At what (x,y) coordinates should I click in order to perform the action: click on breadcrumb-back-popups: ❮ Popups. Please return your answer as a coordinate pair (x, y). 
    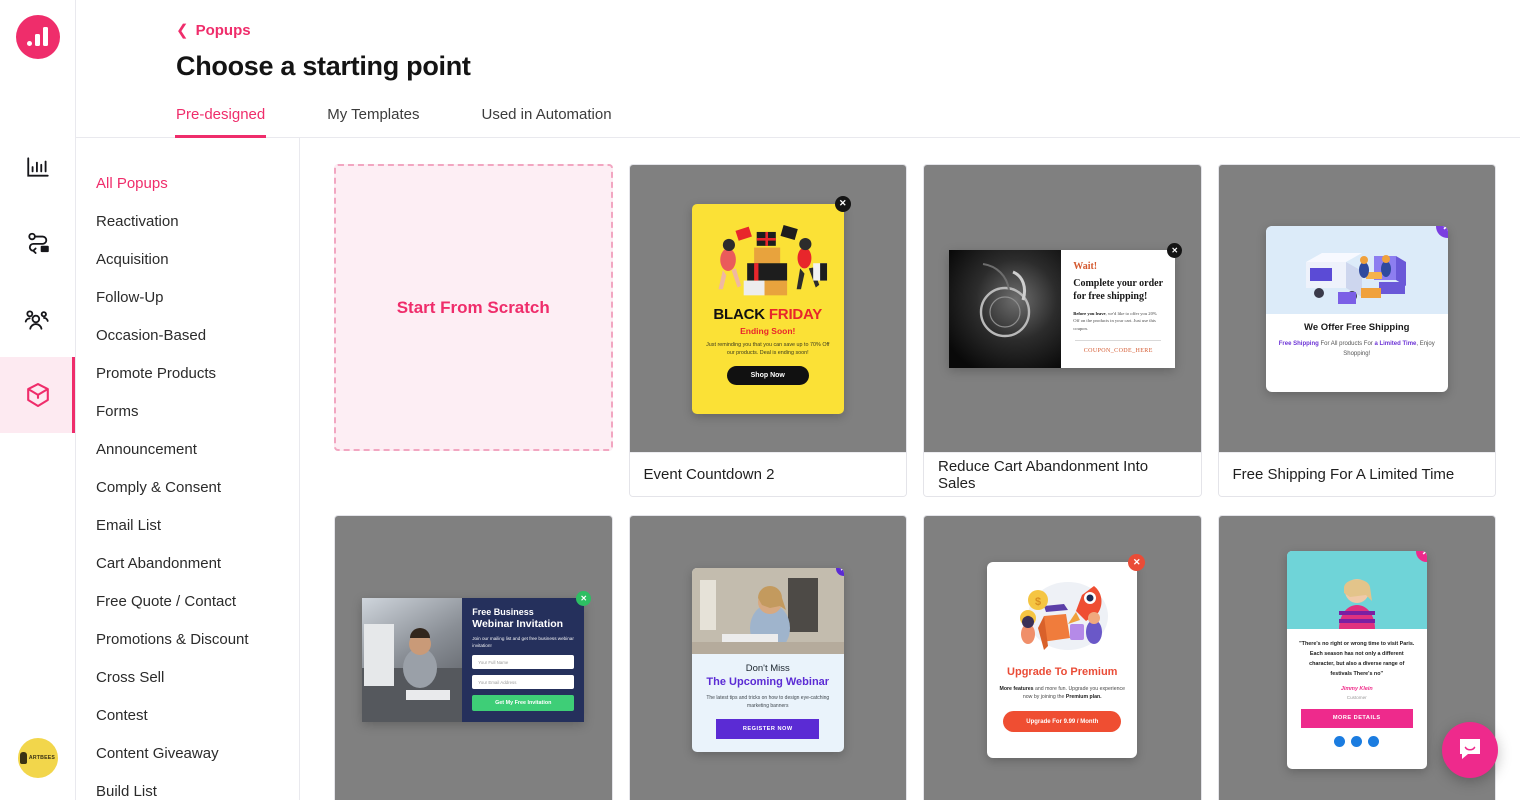
    Looking at the image, I should click on (213, 30).